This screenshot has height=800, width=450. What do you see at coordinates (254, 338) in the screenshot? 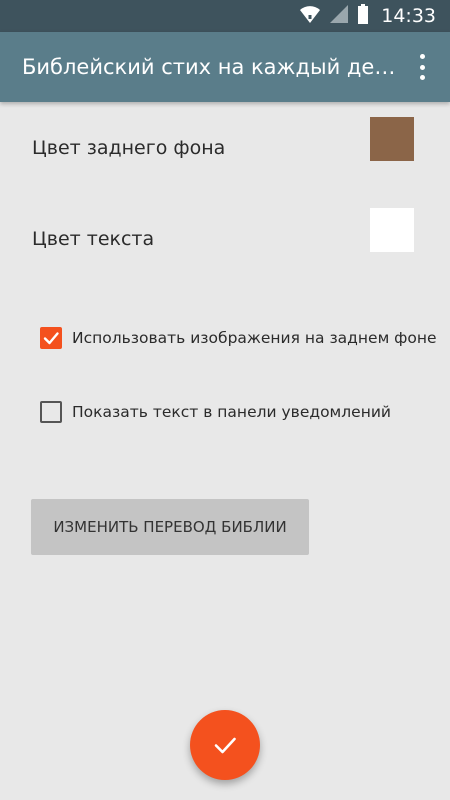
I see `use-background-images-label: Использовать изображения на заднем фоне` at bounding box center [254, 338].